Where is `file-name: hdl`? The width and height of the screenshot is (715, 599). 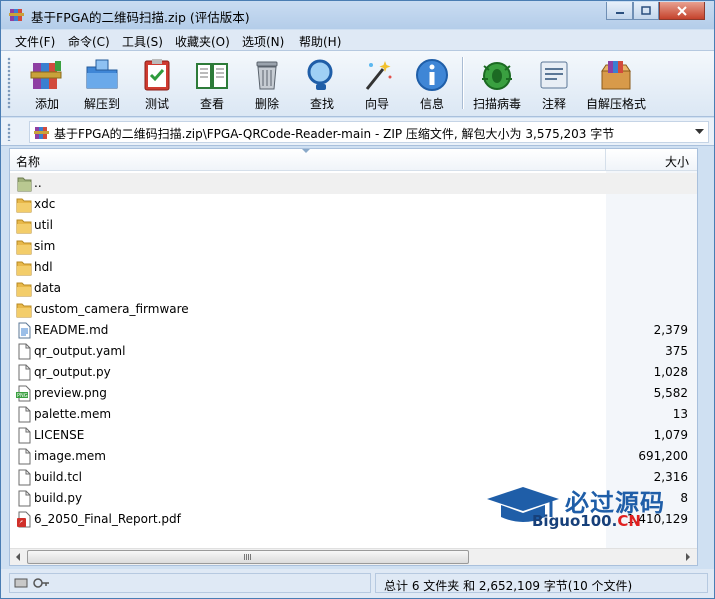 file-name: hdl is located at coordinates (43, 267).